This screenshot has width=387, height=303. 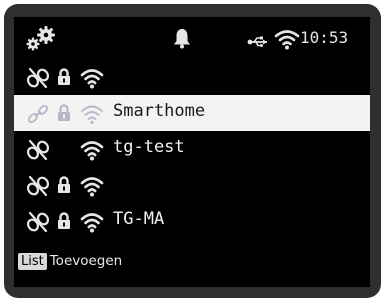 What do you see at coordinates (258, 42) in the screenshot?
I see `usb-icon` at bounding box center [258, 42].